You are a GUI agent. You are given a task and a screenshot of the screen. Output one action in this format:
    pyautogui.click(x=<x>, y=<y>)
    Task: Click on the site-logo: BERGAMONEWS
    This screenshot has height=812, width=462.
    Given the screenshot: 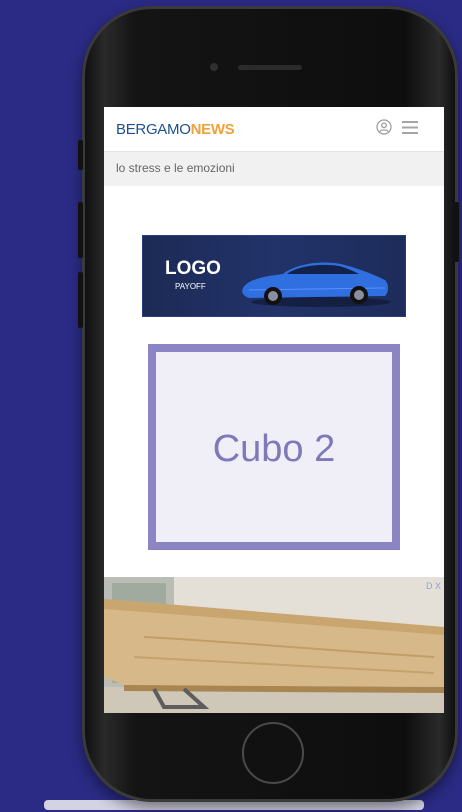 What is the action you would take?
    pyautogui.click(x=175, y=129)
    